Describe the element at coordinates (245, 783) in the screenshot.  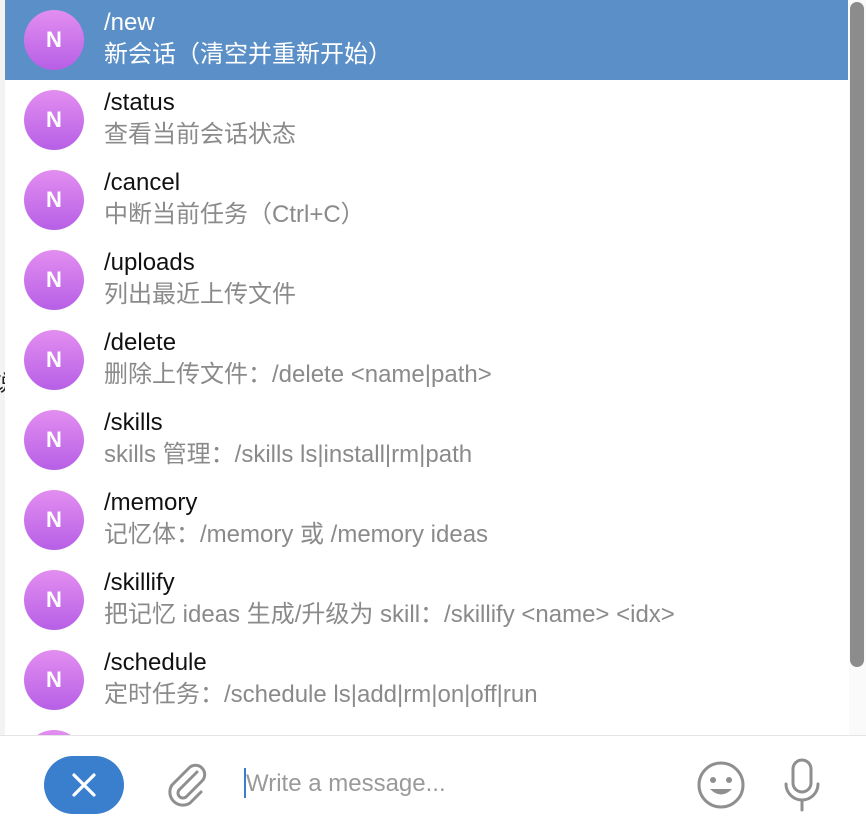
I see `text-caret` at that location.